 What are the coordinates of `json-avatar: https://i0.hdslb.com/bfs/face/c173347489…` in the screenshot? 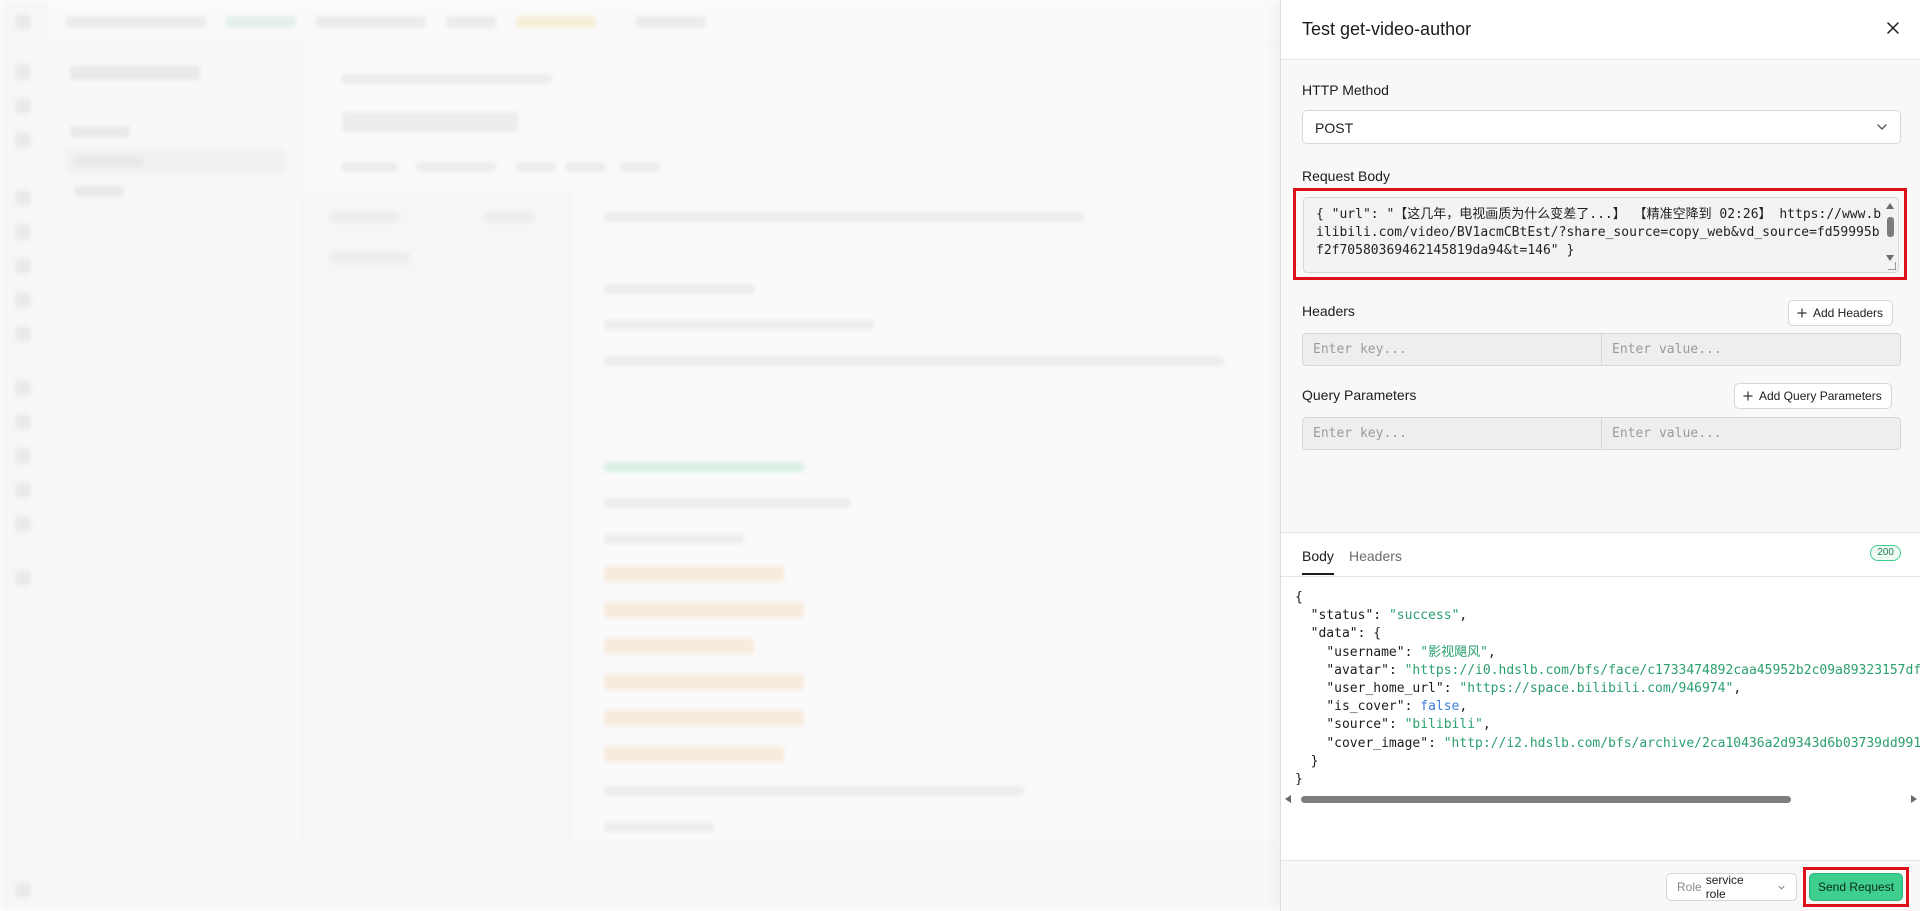 It's located at (1666, 670).